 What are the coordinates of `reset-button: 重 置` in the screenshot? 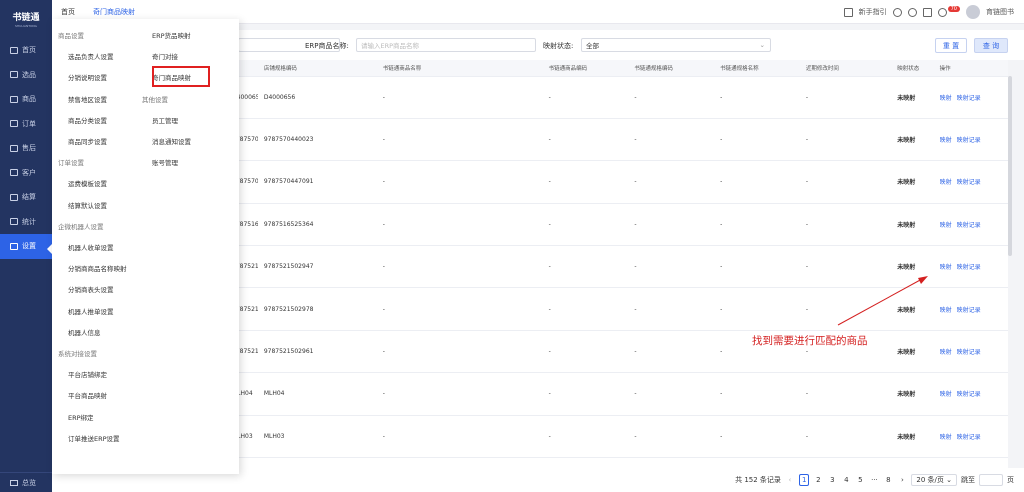 It's located at (951, 45).